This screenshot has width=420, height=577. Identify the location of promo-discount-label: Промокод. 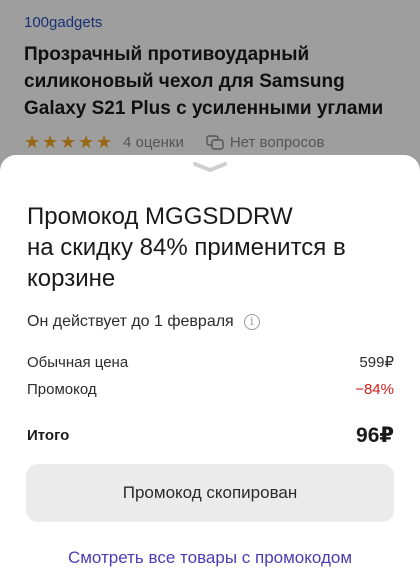
(62, 389).